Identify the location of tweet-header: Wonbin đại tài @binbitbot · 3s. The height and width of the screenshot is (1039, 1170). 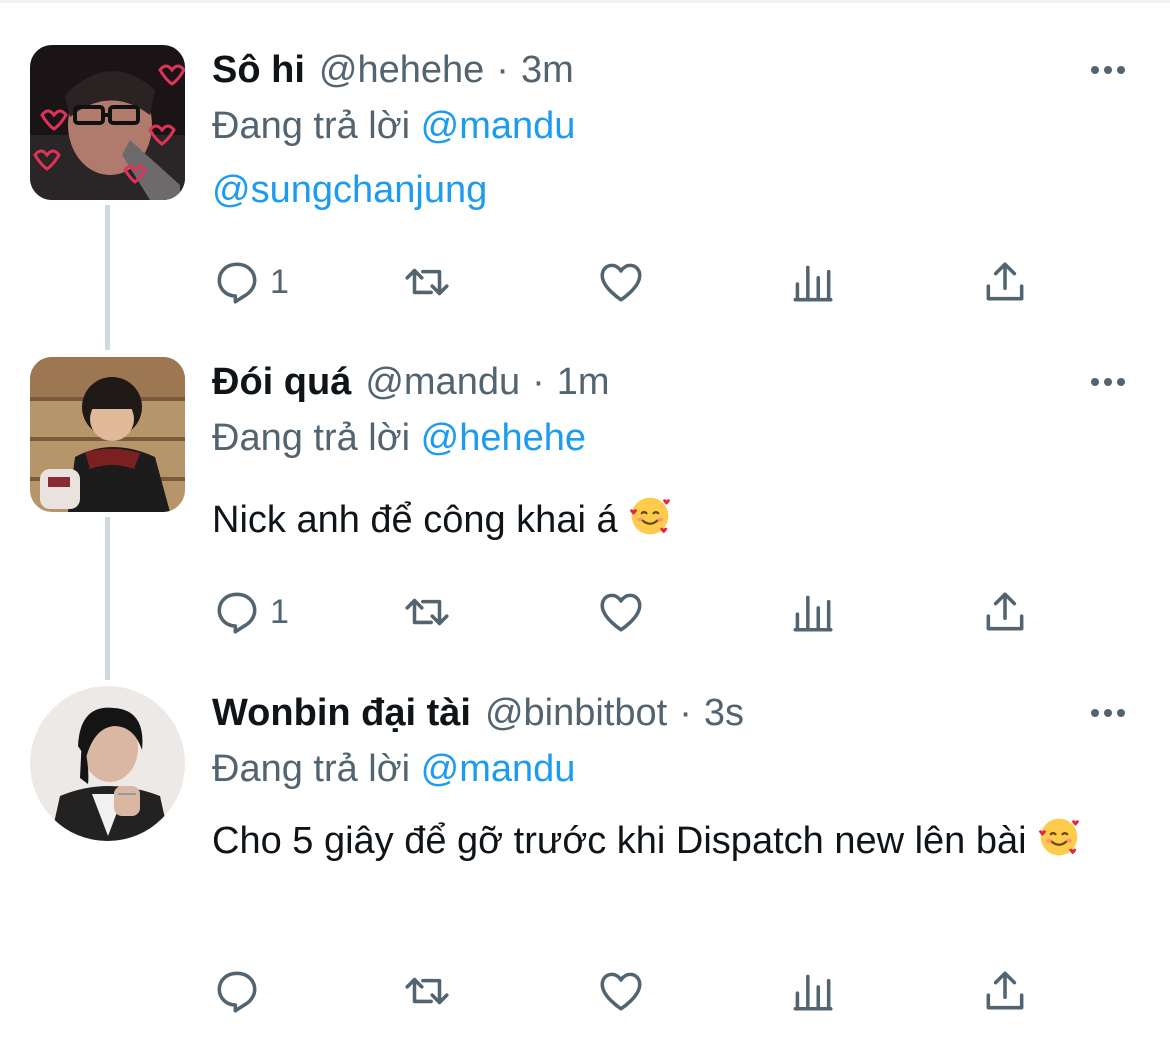
(671, 713).